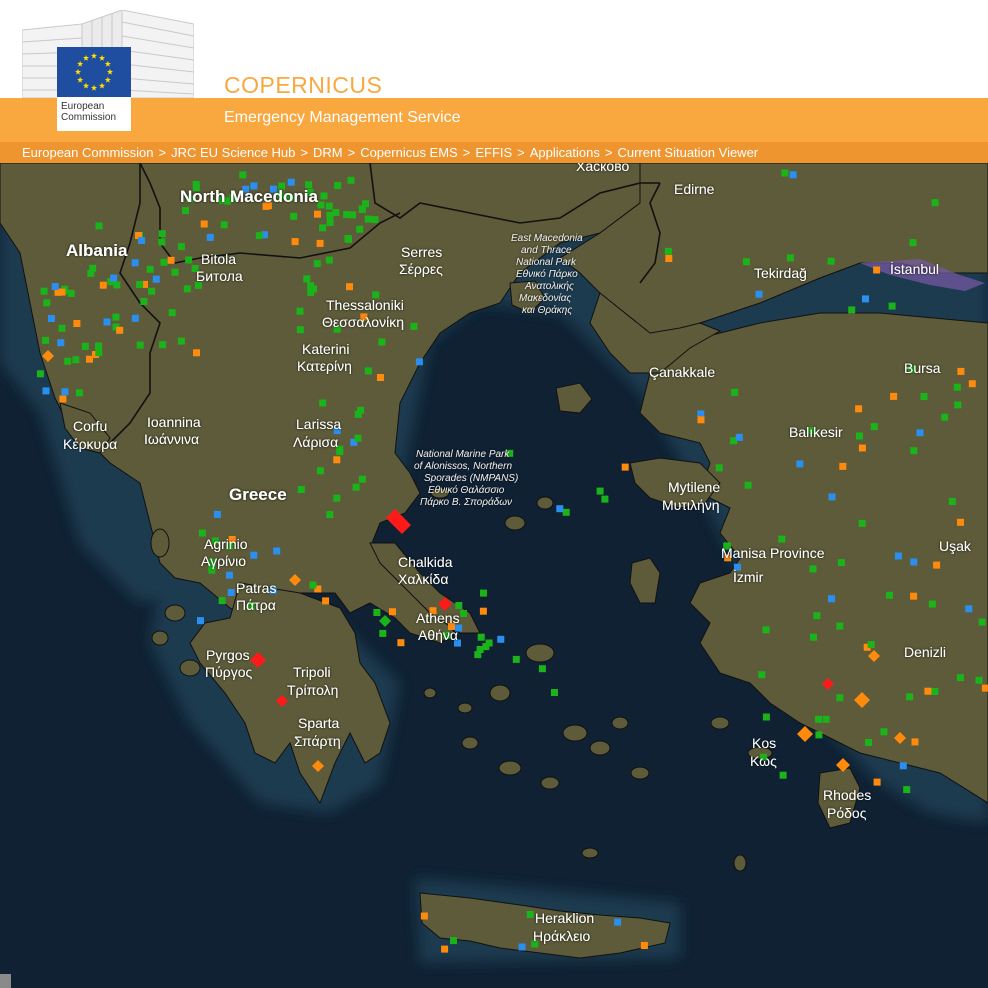  Describe the element at coordinates (5, 981) in the screenshot. I see `map-resize-handle` at that location.